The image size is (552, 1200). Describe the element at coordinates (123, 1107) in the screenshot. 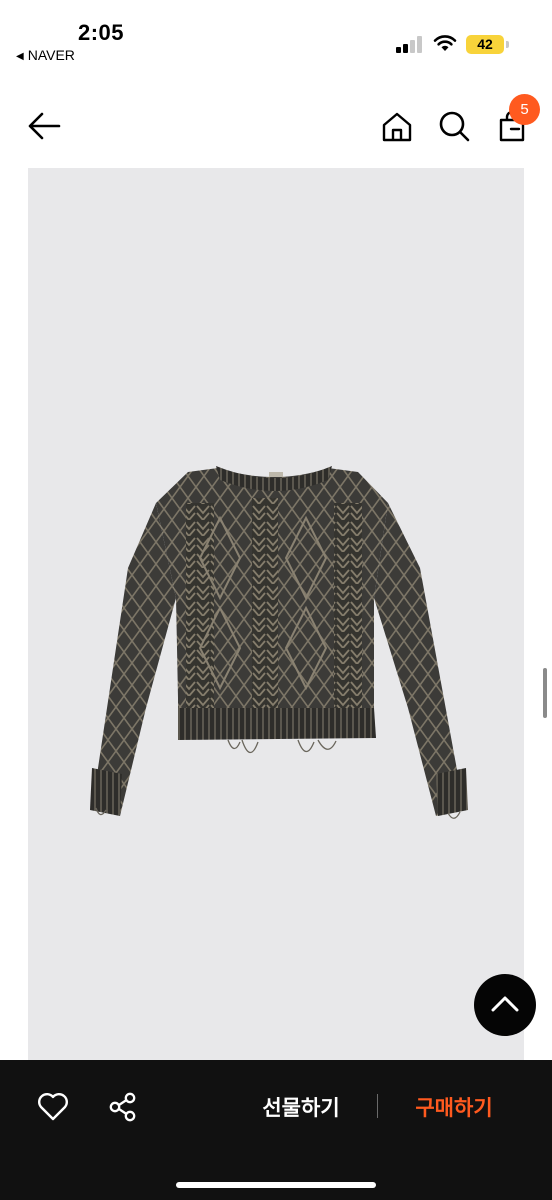

I see `share-icon` at that location.